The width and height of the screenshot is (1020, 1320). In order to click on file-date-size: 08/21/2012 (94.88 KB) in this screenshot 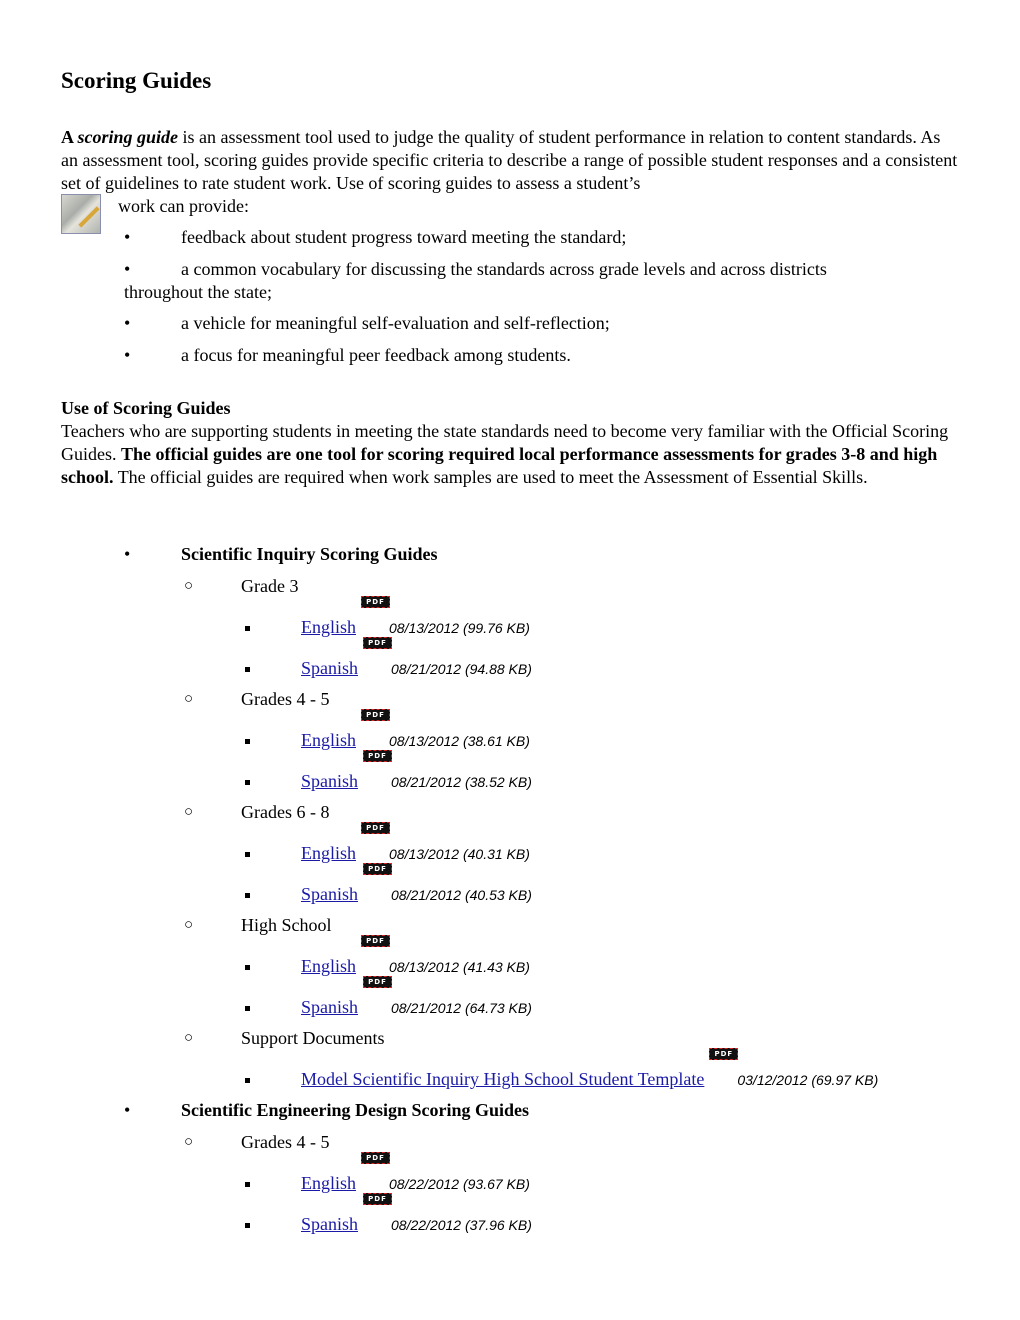, I will do `click(461, 669)`.